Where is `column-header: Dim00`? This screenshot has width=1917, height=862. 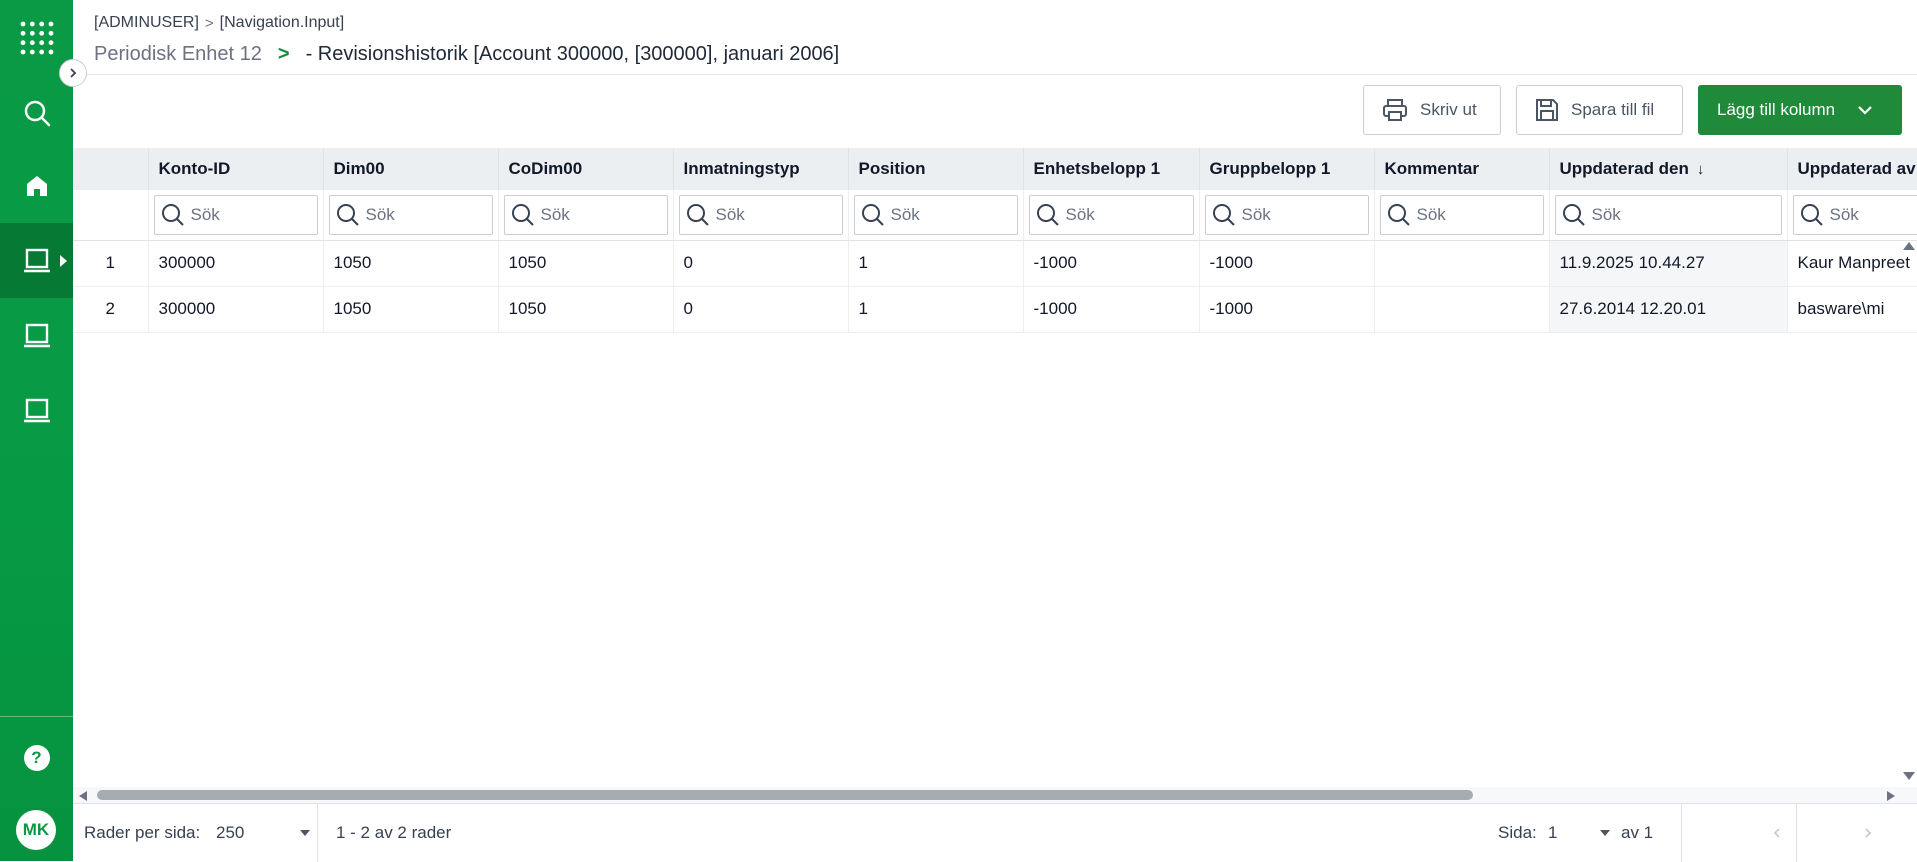
column-header: Dim00 is located at coordinates (410, 169).